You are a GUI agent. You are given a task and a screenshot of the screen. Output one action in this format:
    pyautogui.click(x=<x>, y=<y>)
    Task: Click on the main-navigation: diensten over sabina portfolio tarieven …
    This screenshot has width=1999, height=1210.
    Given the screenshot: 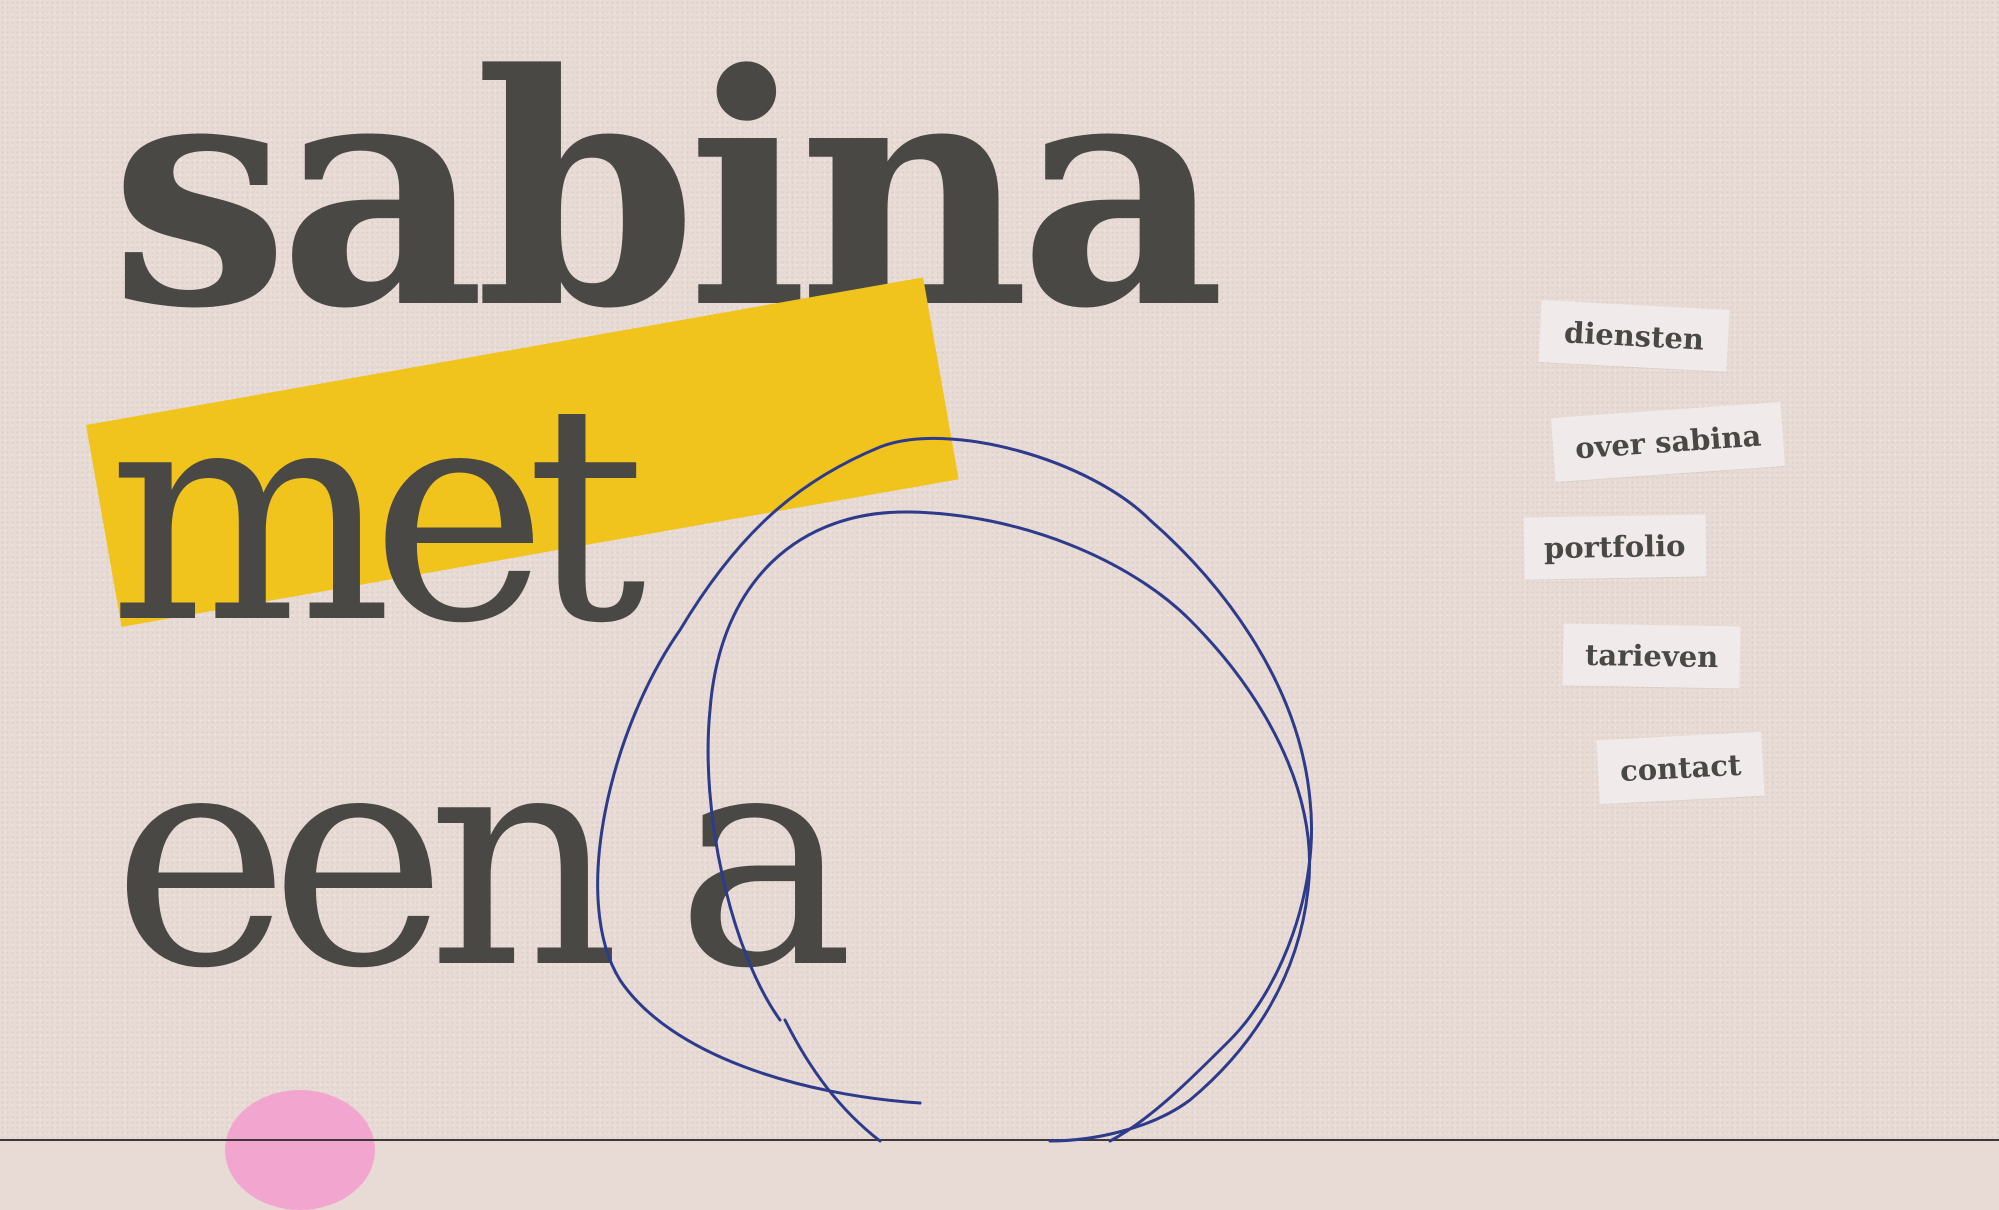 What is the action you would take?
    pyautogui.click(x=1665, y=560)
    